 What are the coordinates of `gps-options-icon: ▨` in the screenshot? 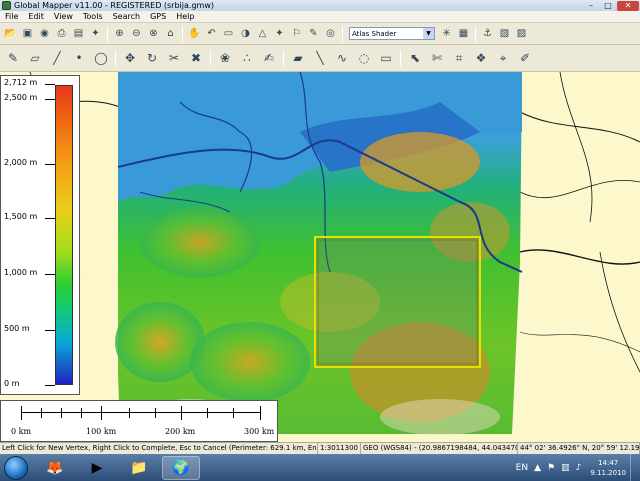 It's located at (521, 33).